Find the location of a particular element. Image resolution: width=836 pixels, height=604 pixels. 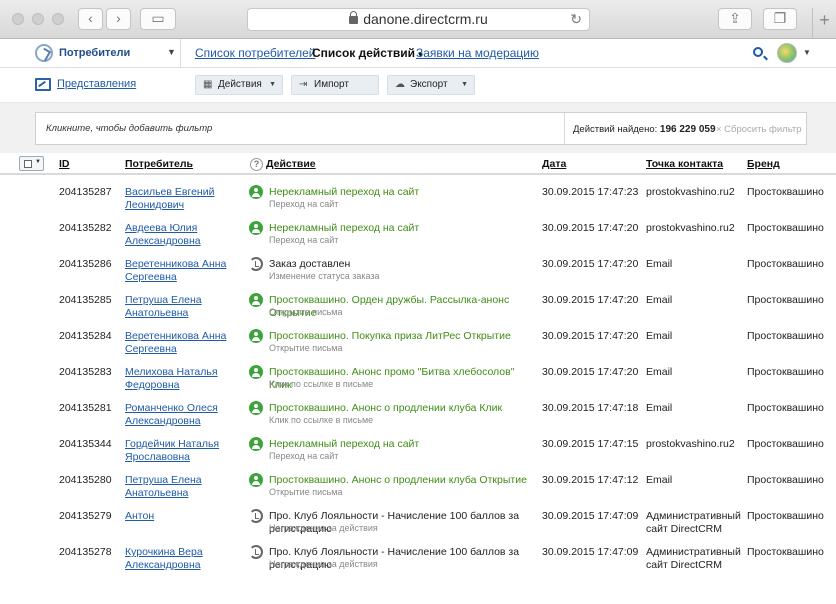

row-id: 204135279 is located at coordinates (85, 516).